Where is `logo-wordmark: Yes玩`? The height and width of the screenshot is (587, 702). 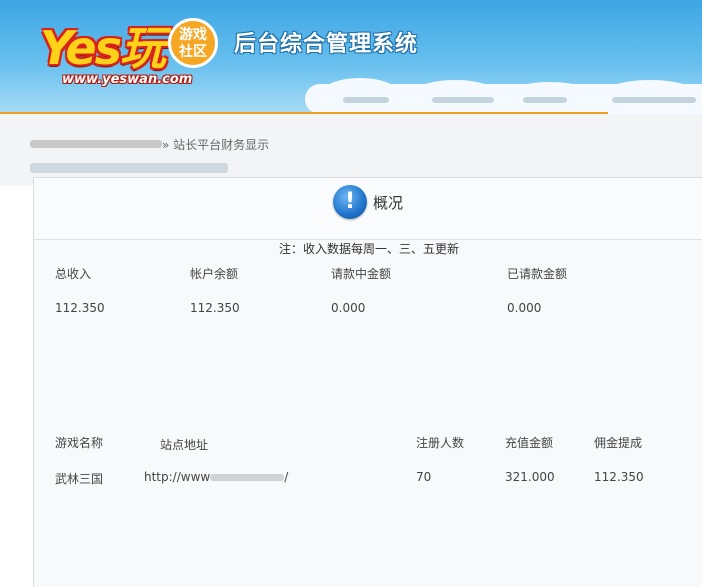 logo-wordmark: Yes玩 is located at coordinates (103, 48).